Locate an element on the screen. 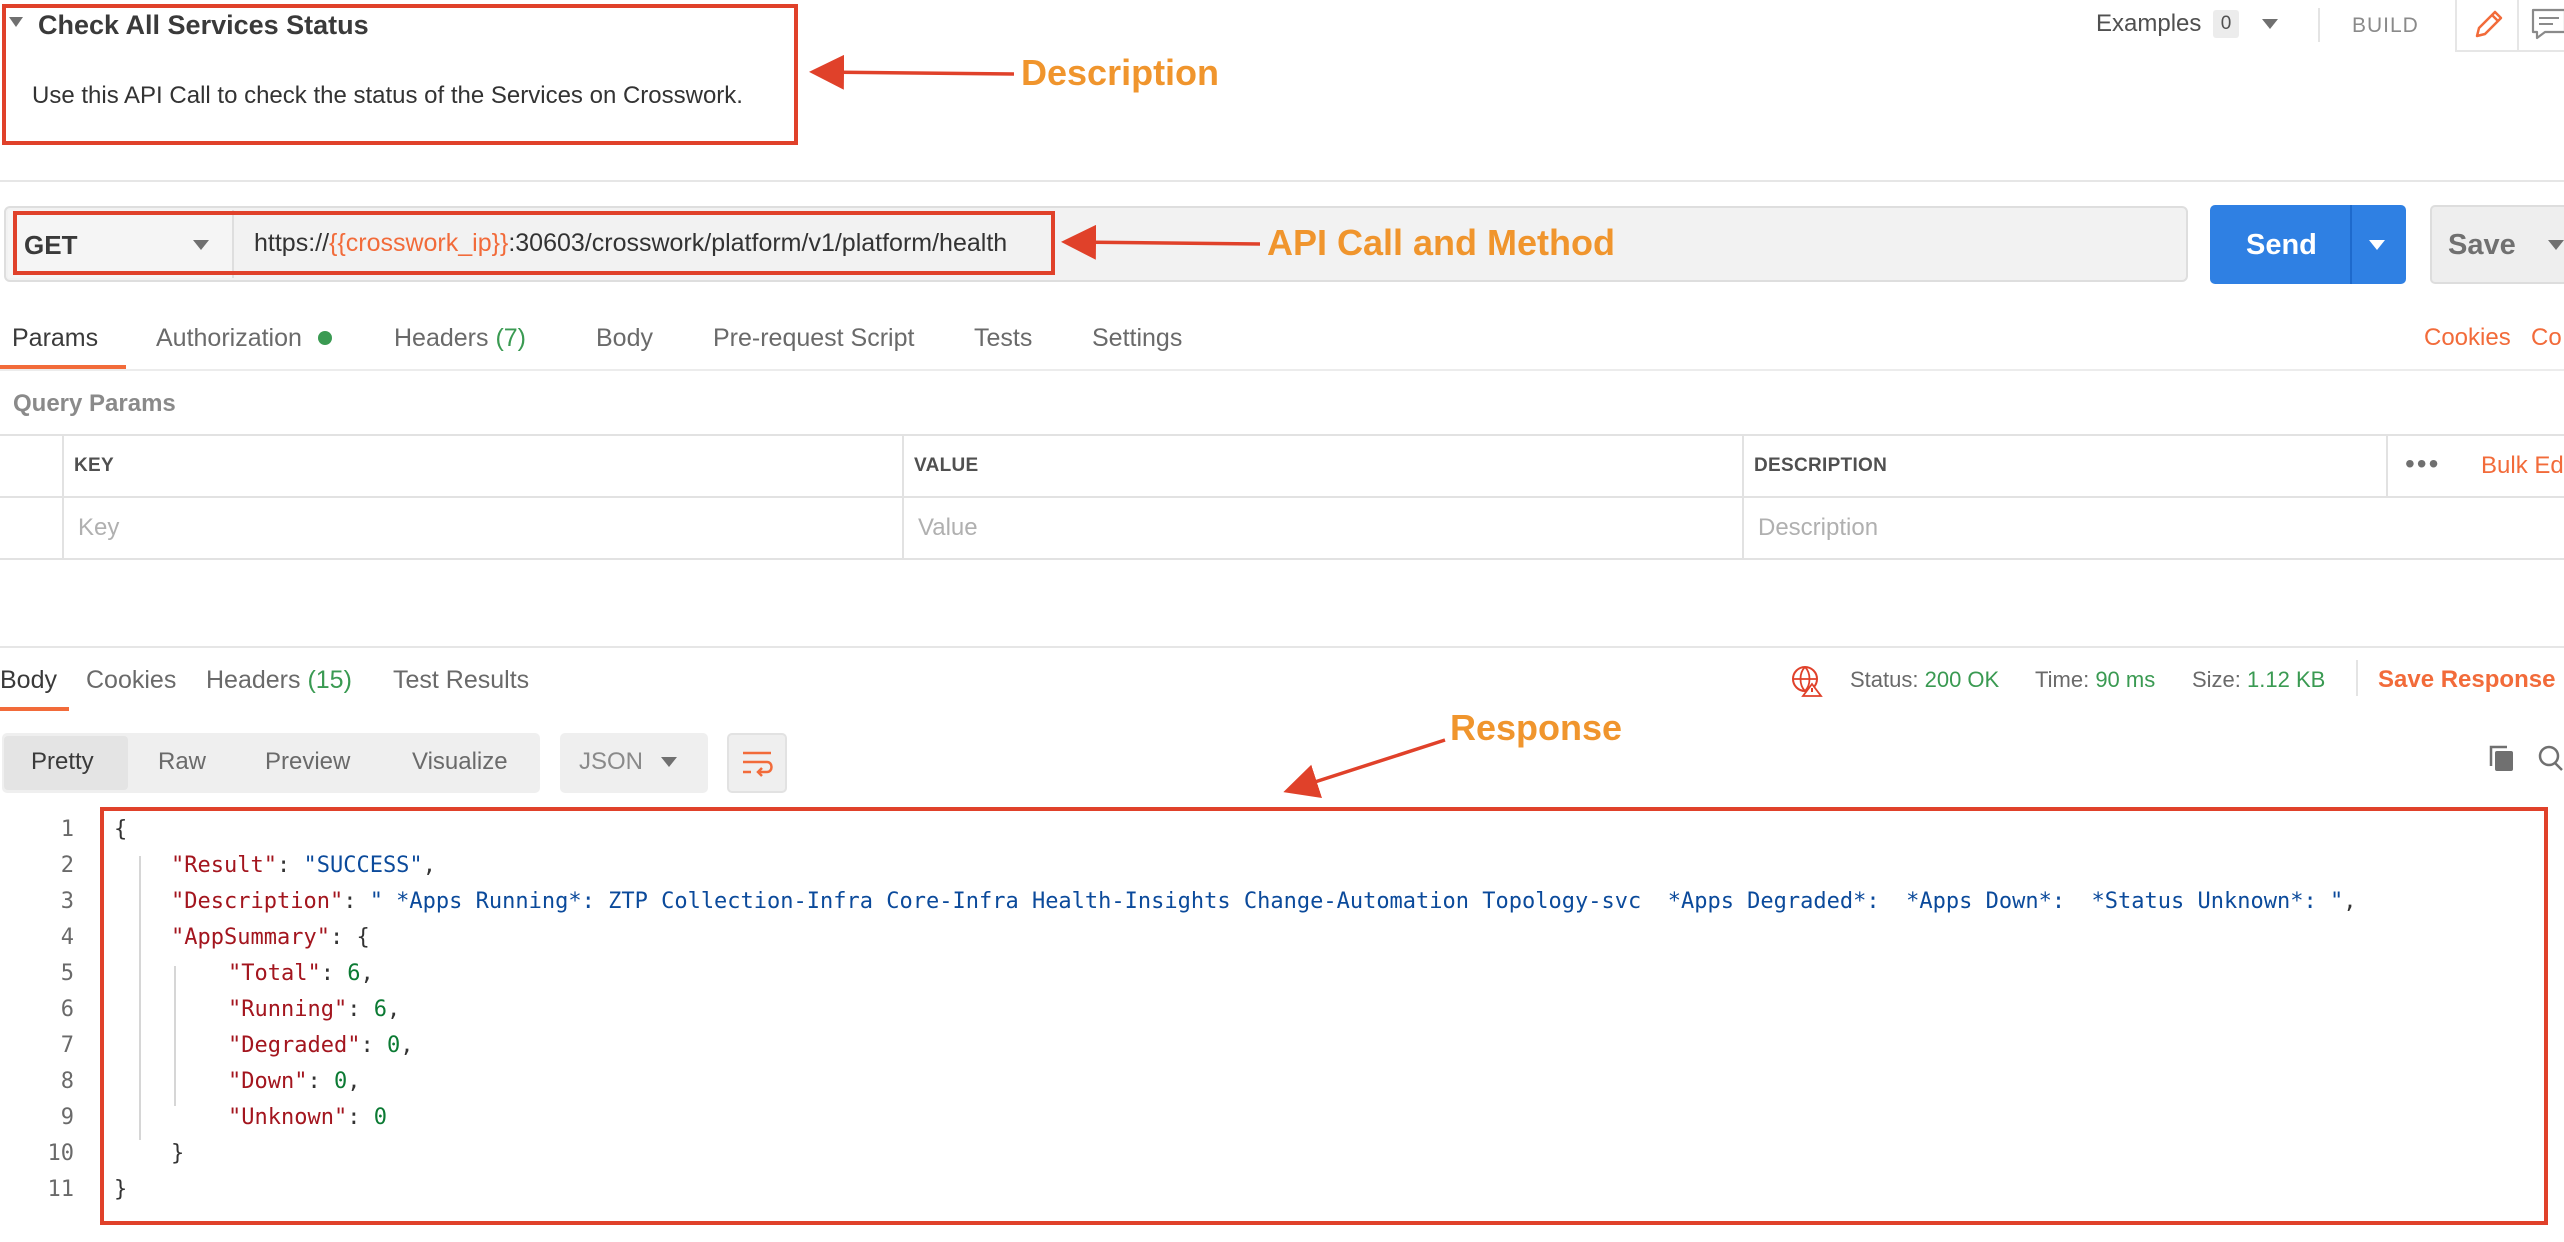 The height and width of the screenshot is (1242, 2564). arrow-to-response is located at coordinates (1364, 768).